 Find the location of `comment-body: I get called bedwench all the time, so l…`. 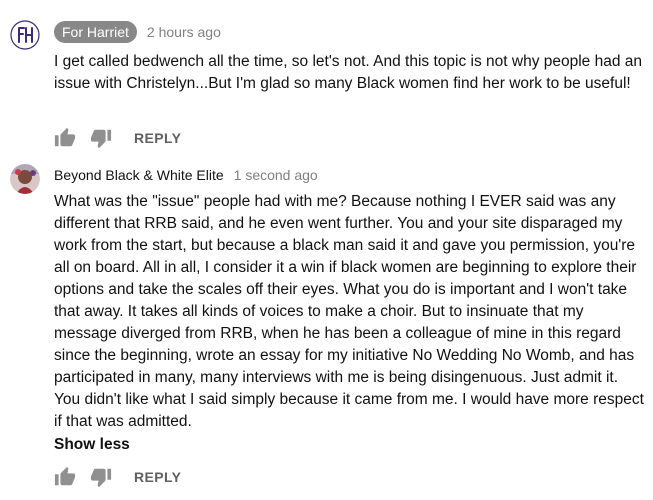

comment-body: I get called bedwench all the time, so l… is located at coordinates (348, 72).